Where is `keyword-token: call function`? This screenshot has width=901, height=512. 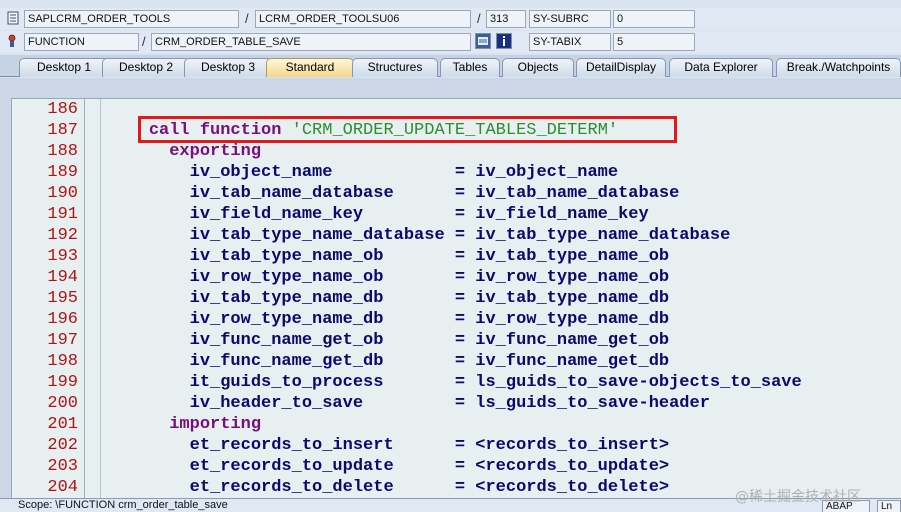
keyword-token: call function is located at coordinates (220, 130).